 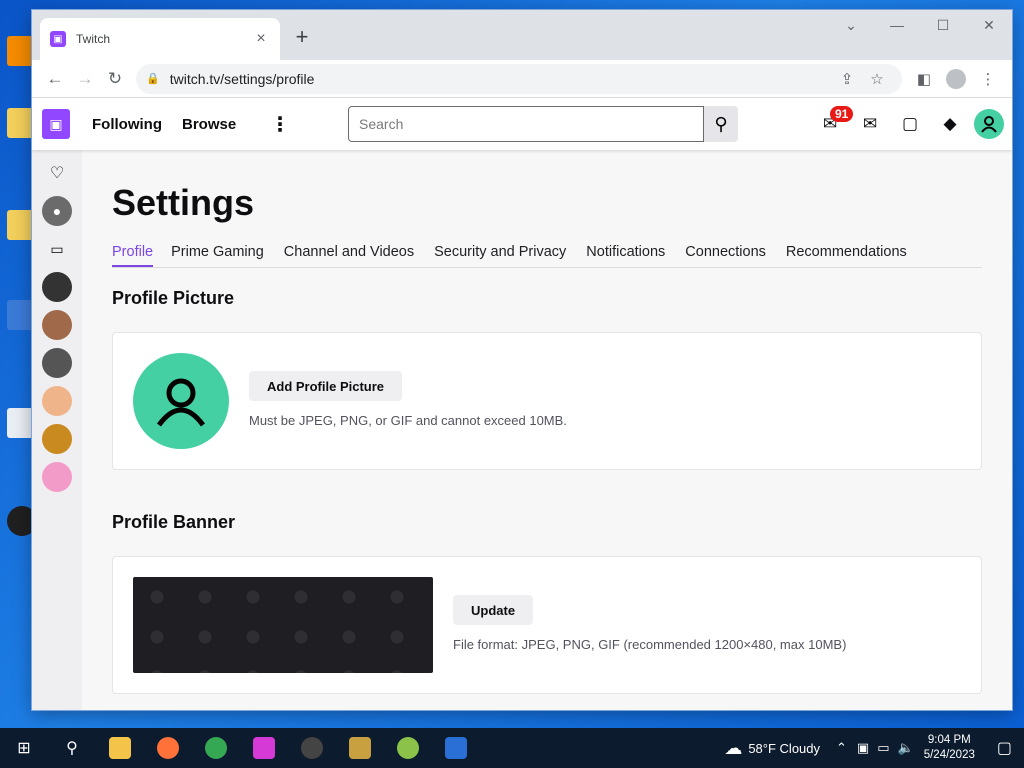 What do you see at coordinates (280, 124) in the screenshot?
I see `more-menu-icon: ⋮` at bounding box center [280, 124].